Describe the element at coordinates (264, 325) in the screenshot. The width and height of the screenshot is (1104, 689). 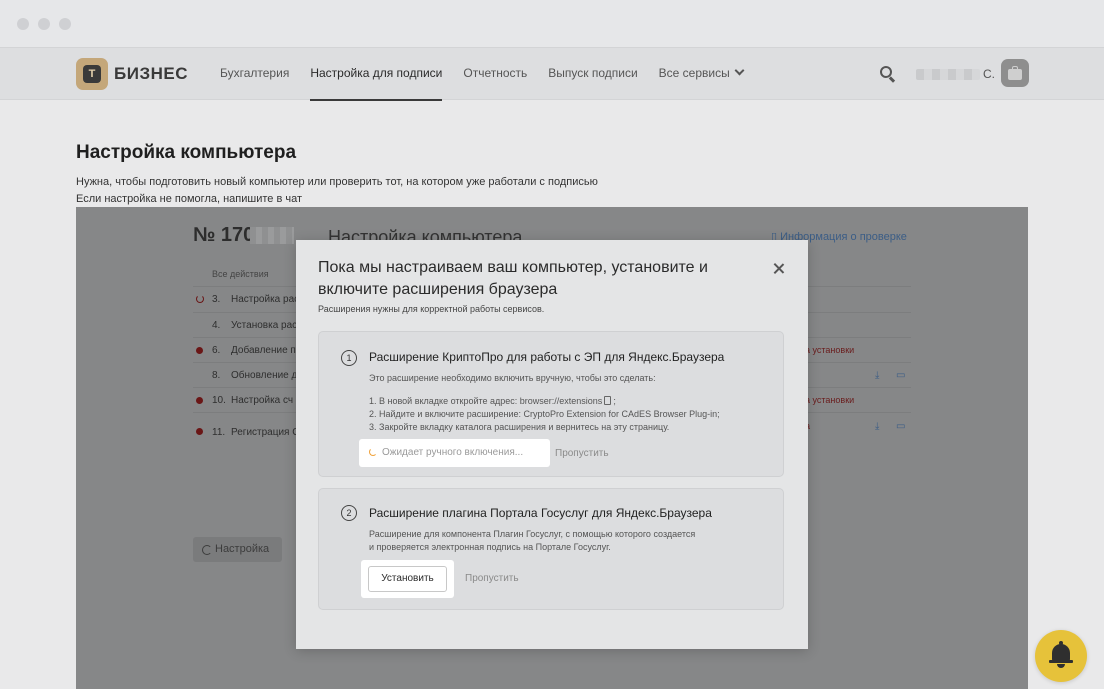
I see `bg-row-label: Установка рас` at that location.